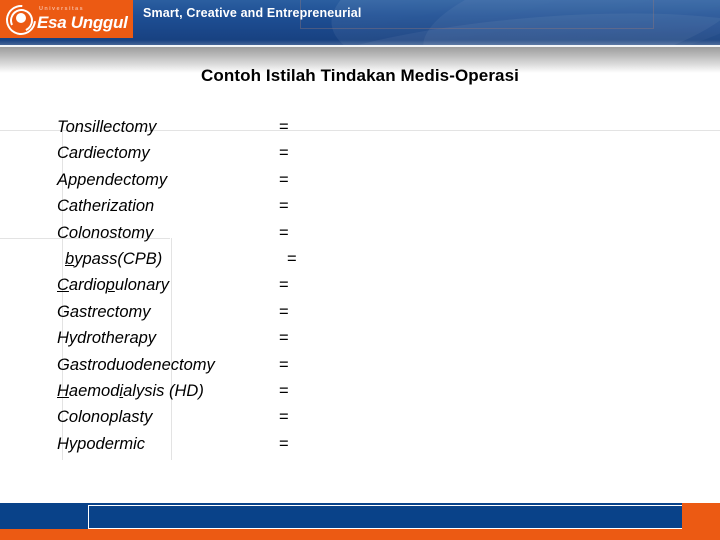  Describe the element at coordinates (105, 417) in the screenshot. I see `term-name: Colonoplasty` at that location.